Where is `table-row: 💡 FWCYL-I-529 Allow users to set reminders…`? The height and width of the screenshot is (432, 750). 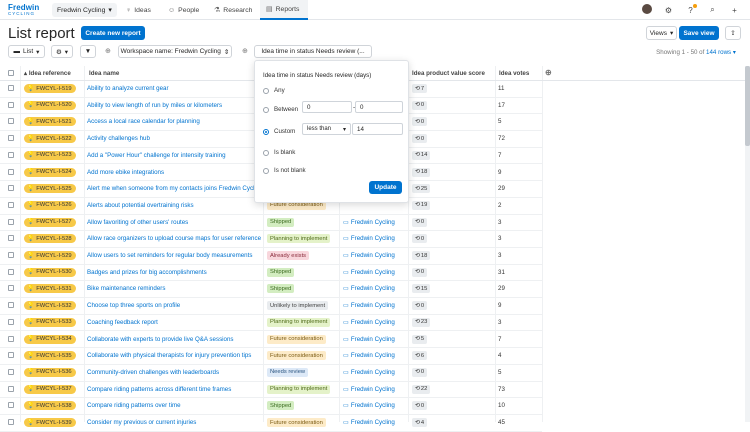 table-row: 💡 FWCYL-I-529 Allow users to set reminders… is located at coordinates (271, 256).